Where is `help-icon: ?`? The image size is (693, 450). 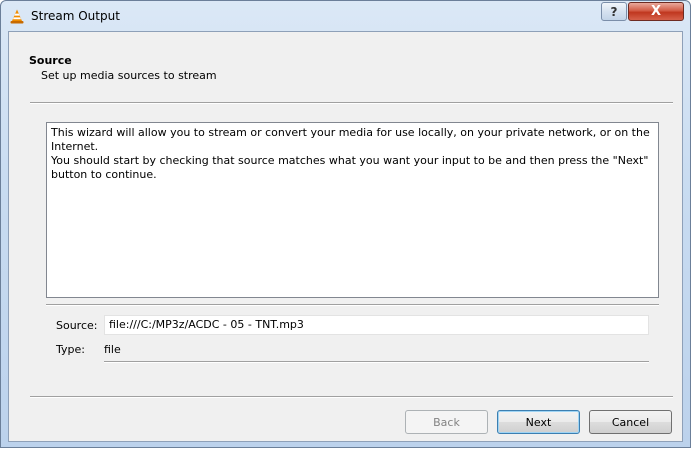
help-icon: ? is located at coordinates (614, 11).